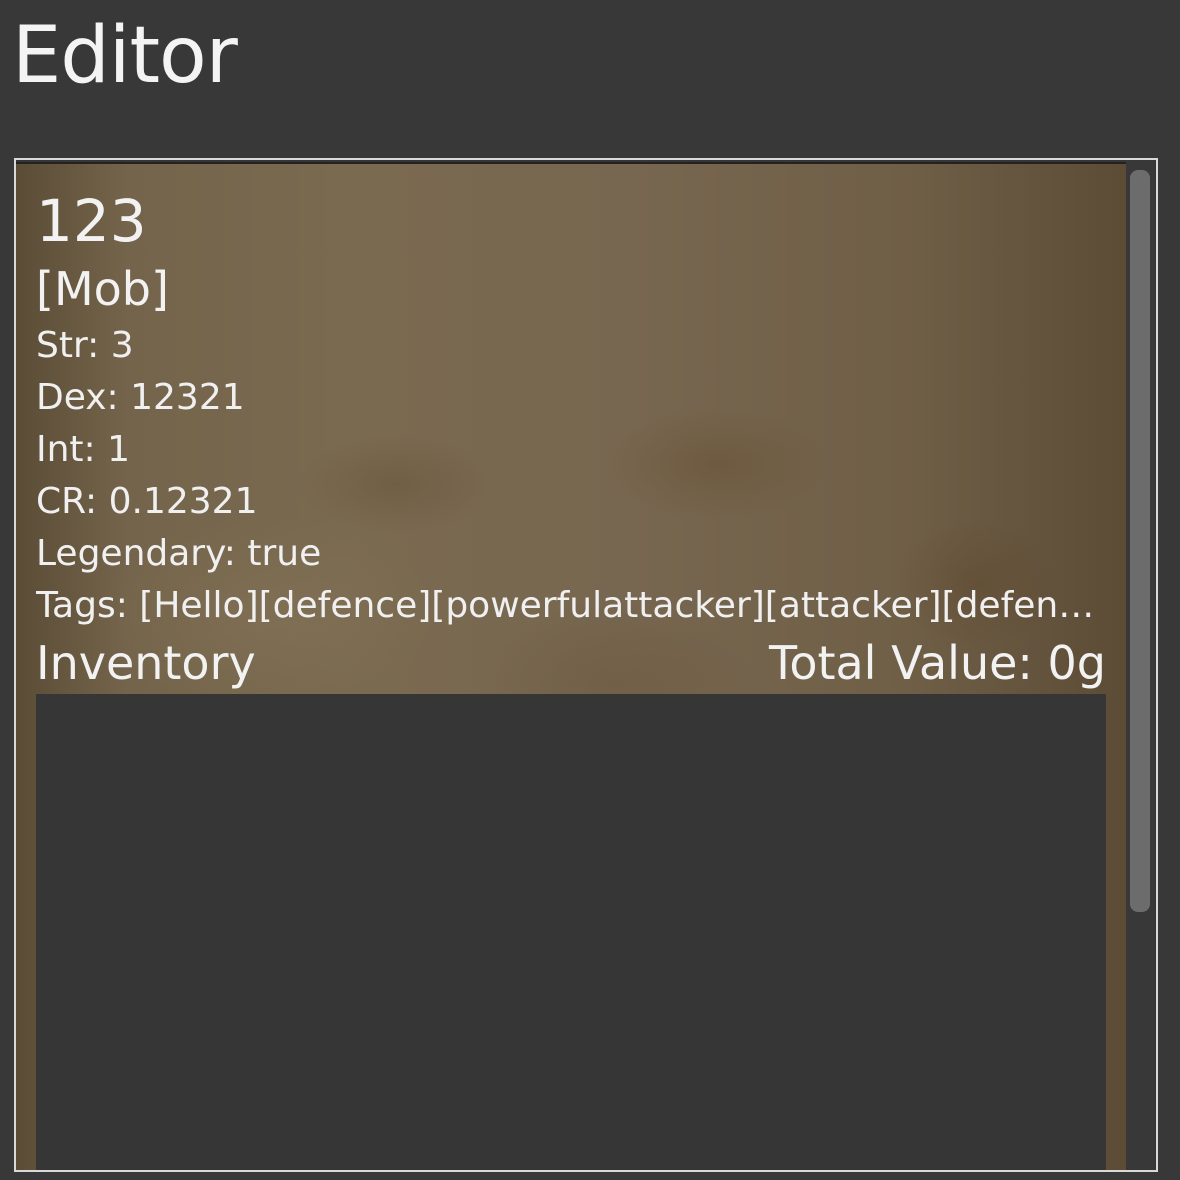  What do you see at coordinates (1140, 541) in the screenshot?
I see `scrollbar-thumb` at bounding box center [1140, 541].